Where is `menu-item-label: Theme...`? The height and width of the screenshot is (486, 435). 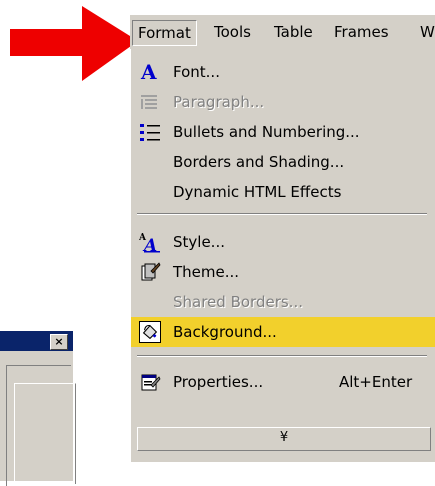
menu-item-label: Theme... is located at coordinates (206, 272).